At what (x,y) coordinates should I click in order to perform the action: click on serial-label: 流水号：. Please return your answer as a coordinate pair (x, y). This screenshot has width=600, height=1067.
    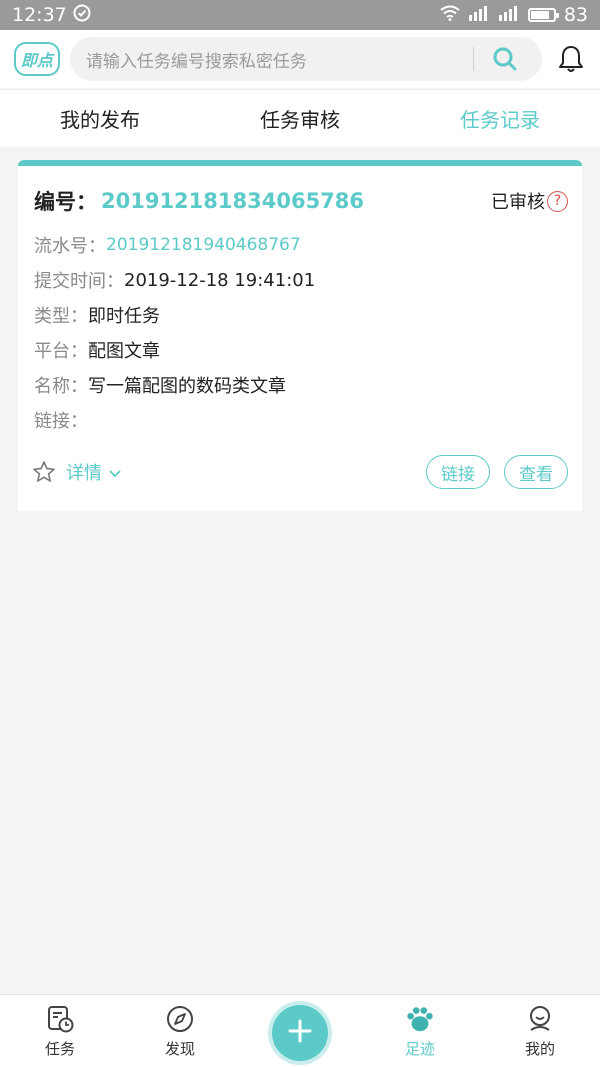
    Looking at the image, I should click on (70, 246).